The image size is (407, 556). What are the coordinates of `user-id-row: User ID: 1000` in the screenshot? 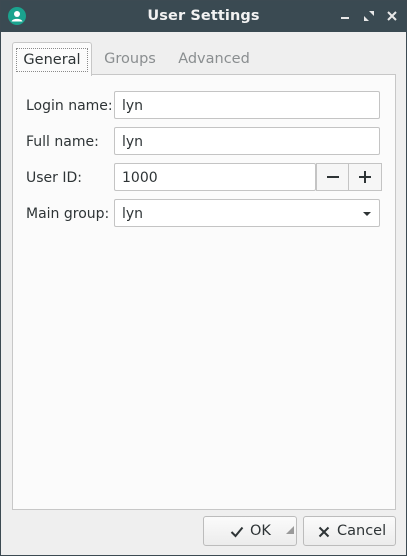 It's located at (204, 178).